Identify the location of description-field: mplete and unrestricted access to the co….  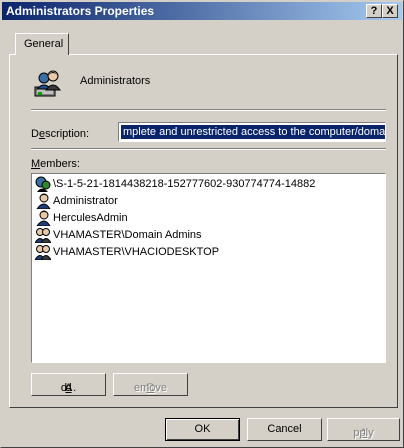
(252, 132).